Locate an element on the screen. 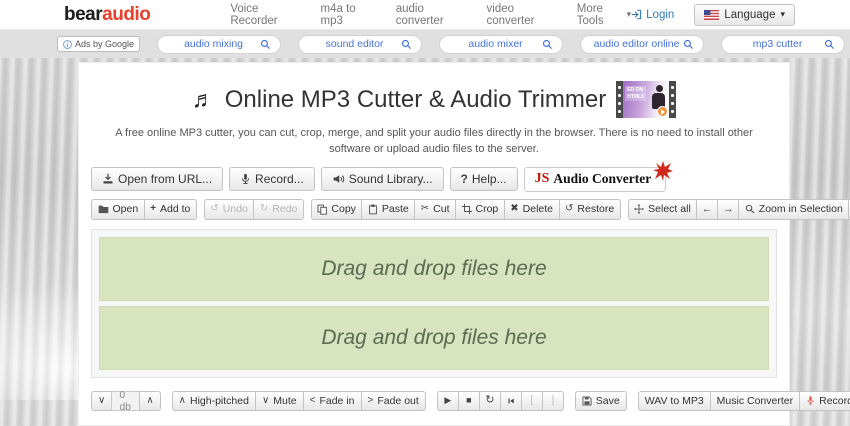 This screenshot has height=426, width=850. seek-left-button: ← is located at coordinates (707, 209).